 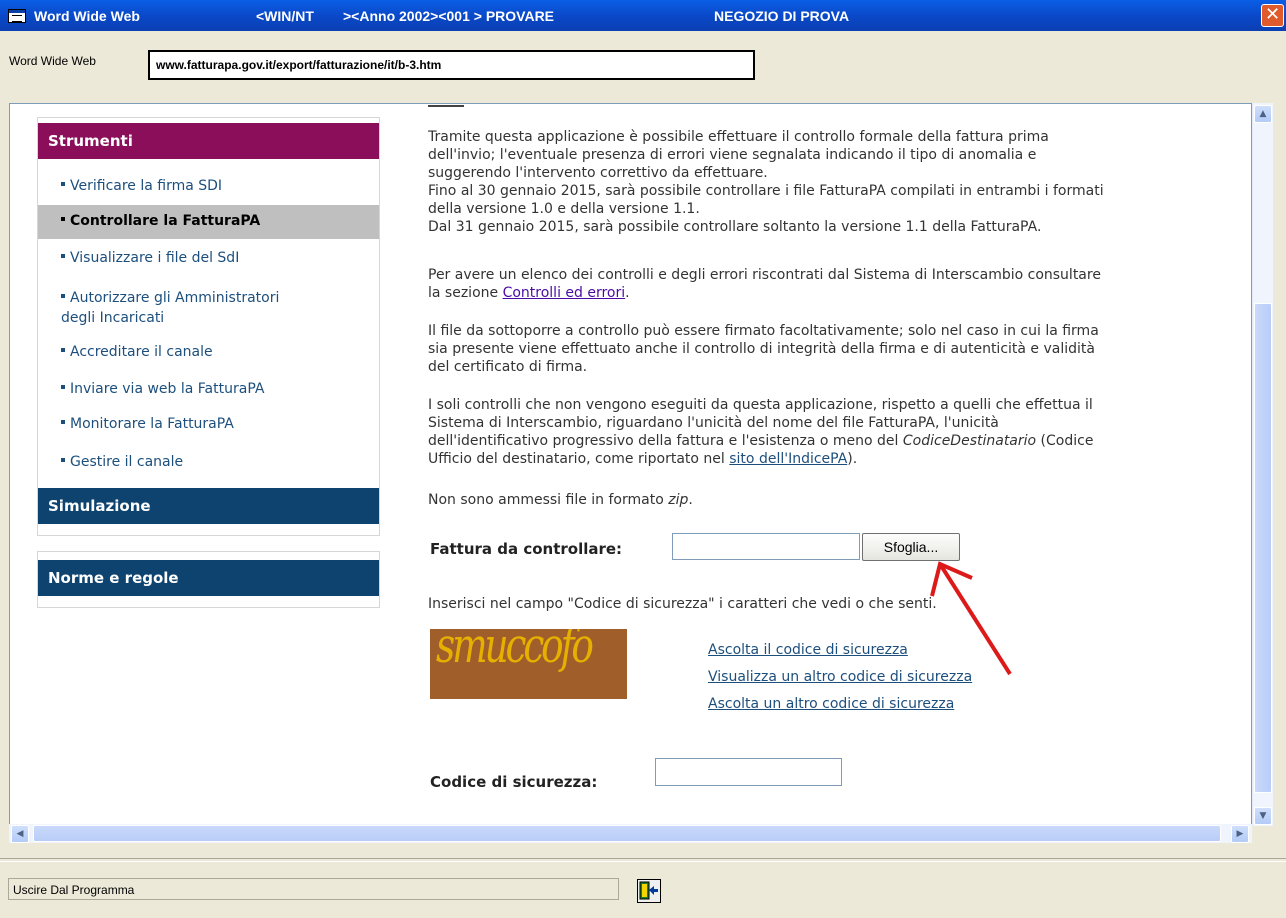 I want to click on exit-button, so click(x=649, y=891).